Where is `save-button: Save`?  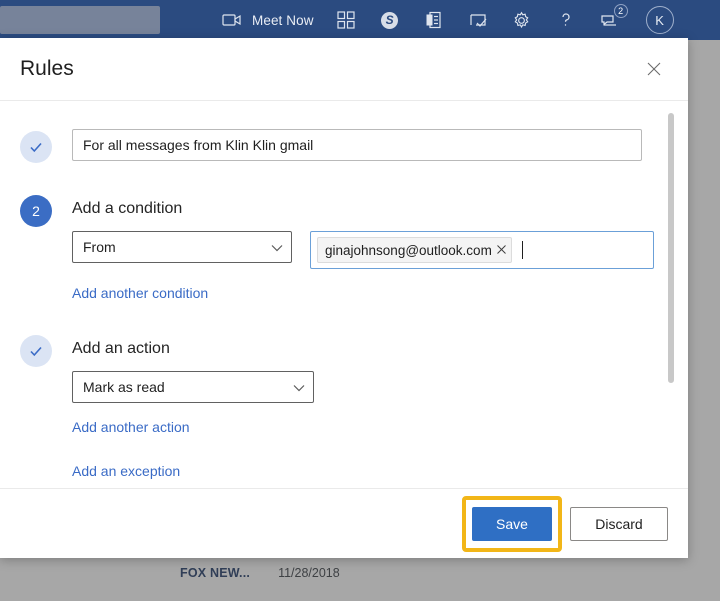 save-button: Save is located at coordinates (512, 523).